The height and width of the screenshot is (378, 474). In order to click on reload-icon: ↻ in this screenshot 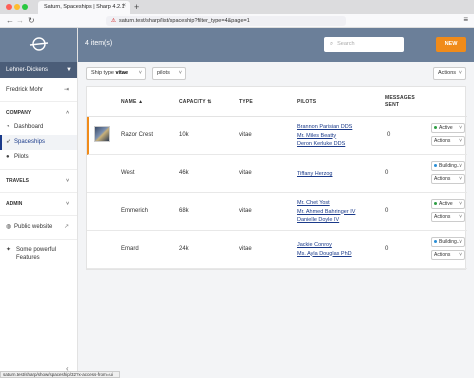, I will do `click(31, 21)`.